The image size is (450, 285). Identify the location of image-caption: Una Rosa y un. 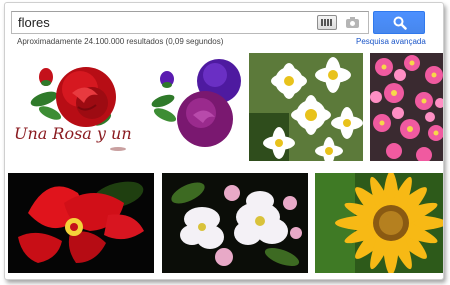
(73, 133).